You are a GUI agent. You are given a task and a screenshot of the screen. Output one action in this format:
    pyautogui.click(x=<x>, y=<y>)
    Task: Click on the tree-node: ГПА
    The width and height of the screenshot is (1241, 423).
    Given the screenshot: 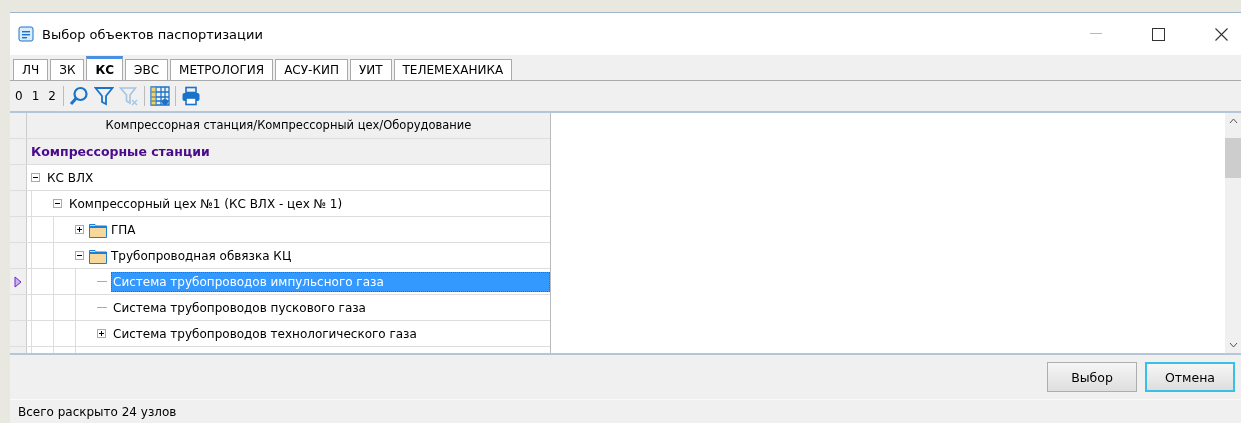 What is the action you would take?
    pyautogui.click(x=123, y=229)
    